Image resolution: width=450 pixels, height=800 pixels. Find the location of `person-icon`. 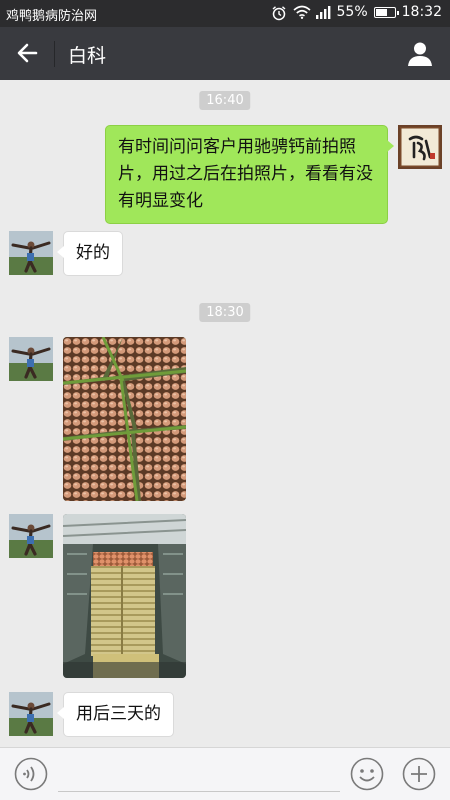

person-icon is located at coordinates (420, 53).